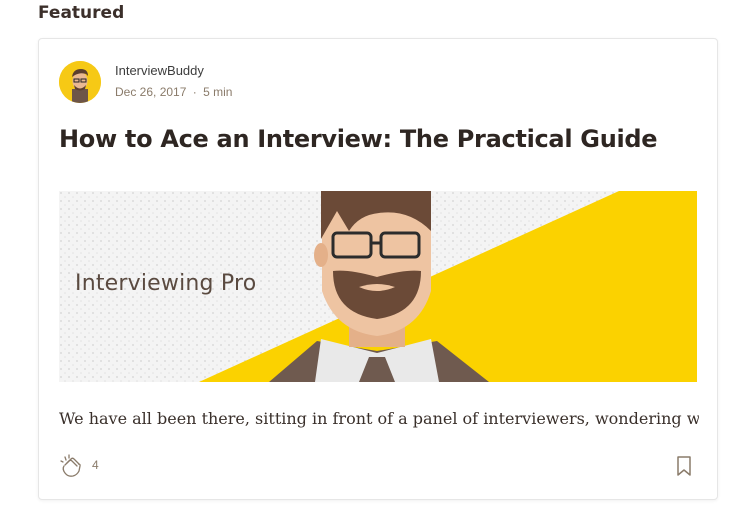 The image size is (756, 516). I want to click on post-meta: Dec 26, 2017 · 5 min, so click(173, 92).